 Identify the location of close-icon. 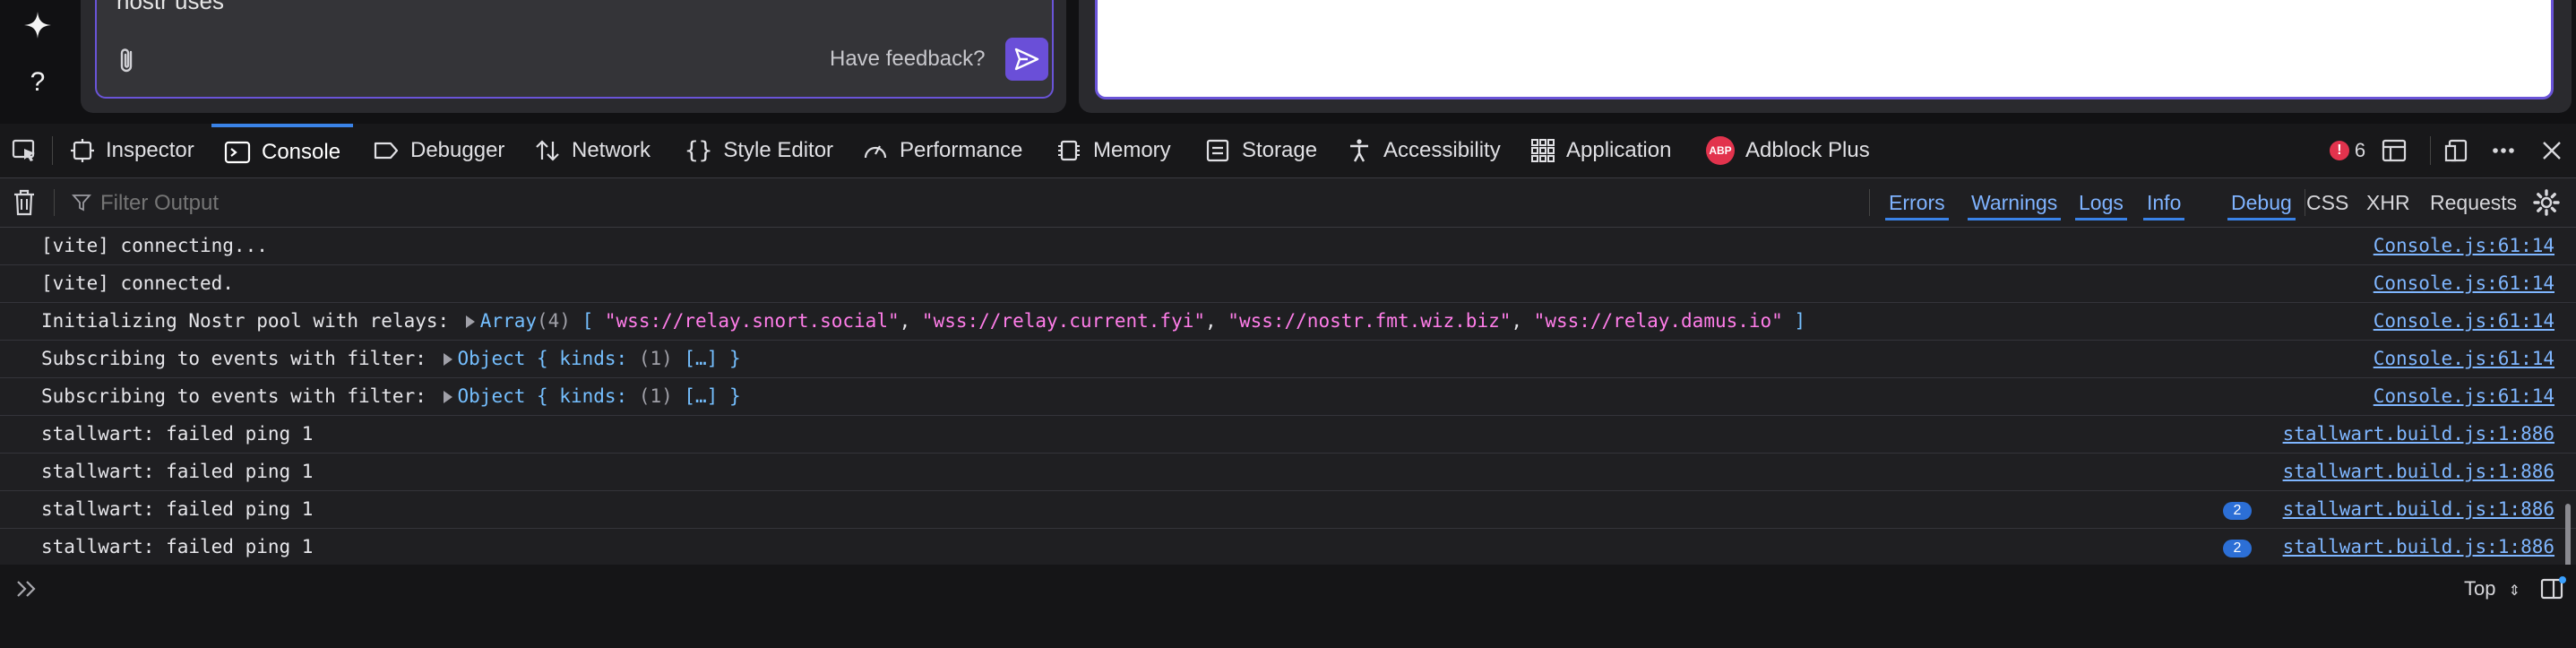
(2552, 150).